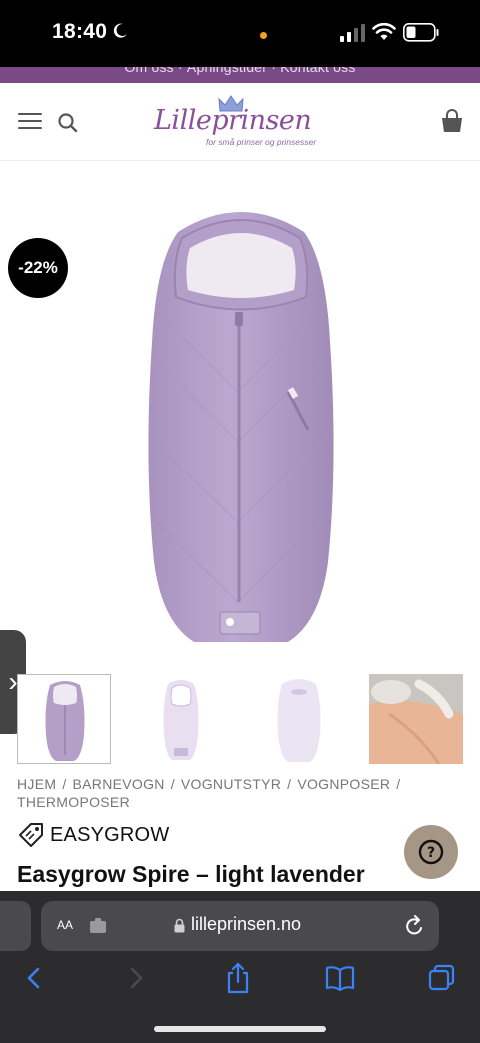  What do you see at coordinates (98, 926) in the screenshot?
I see `extension-icon` at bounding box center [98, 926].